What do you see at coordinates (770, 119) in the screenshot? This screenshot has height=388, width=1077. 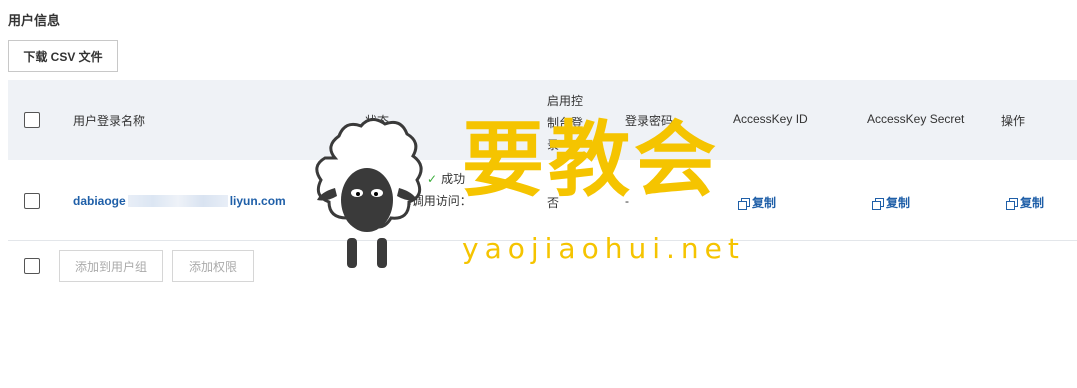 I see `header-accesskey-id: AccessKey ID` at bounding box center [770, 119].